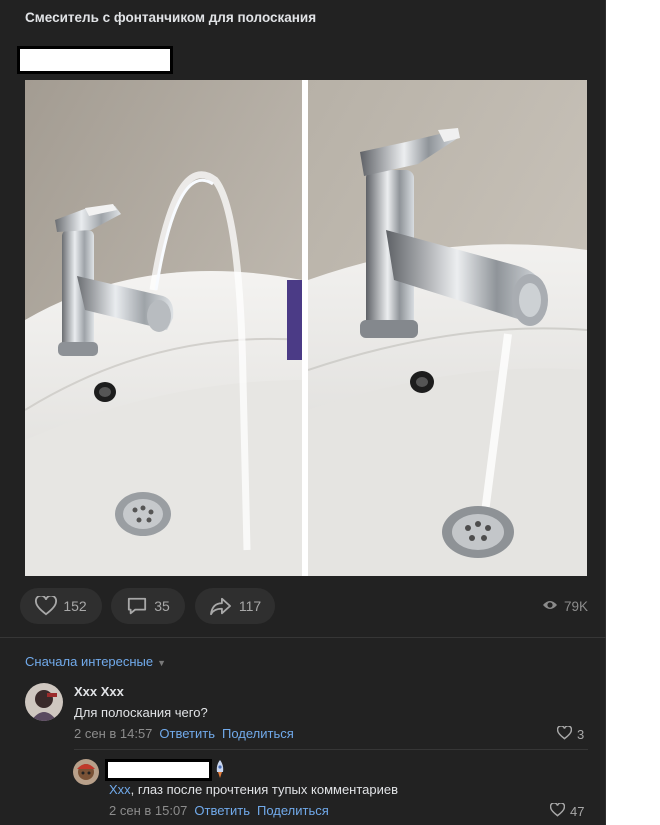 Image resolution: width=660 pixels, height=825 pixels. What do you see at coordinates (550, 606) in the screenshot?
I see `eye-icon` at bounding box center [550, 606].